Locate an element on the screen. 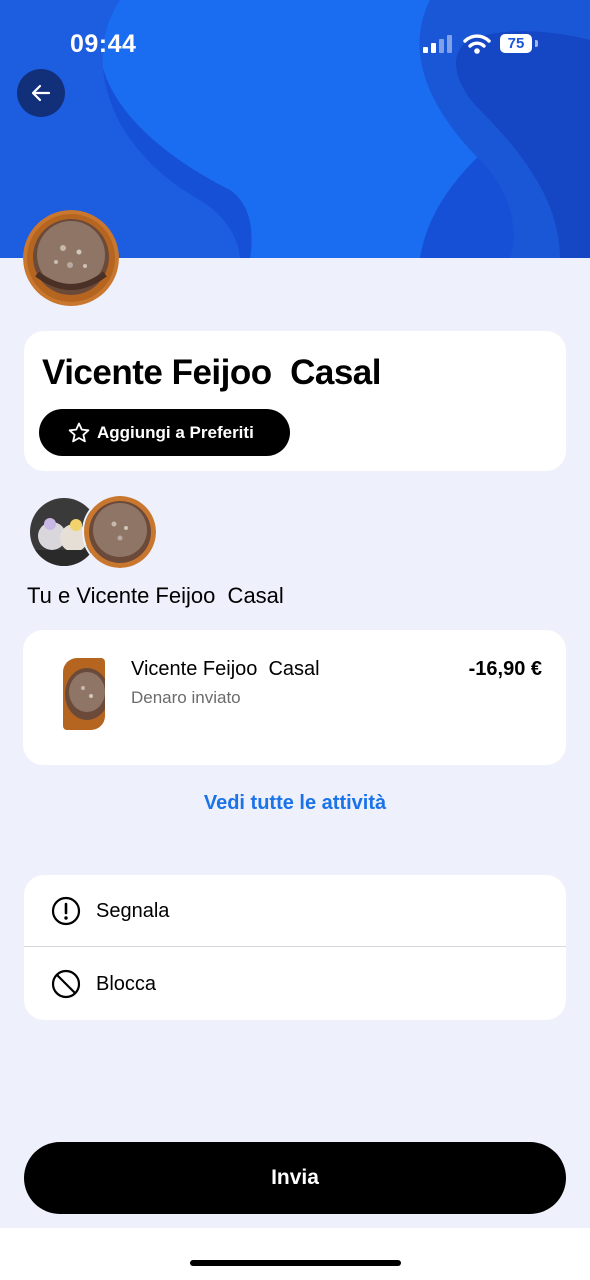 The image size is (590, 1280). block-button: Blocca is located at coordinates (295, 984).